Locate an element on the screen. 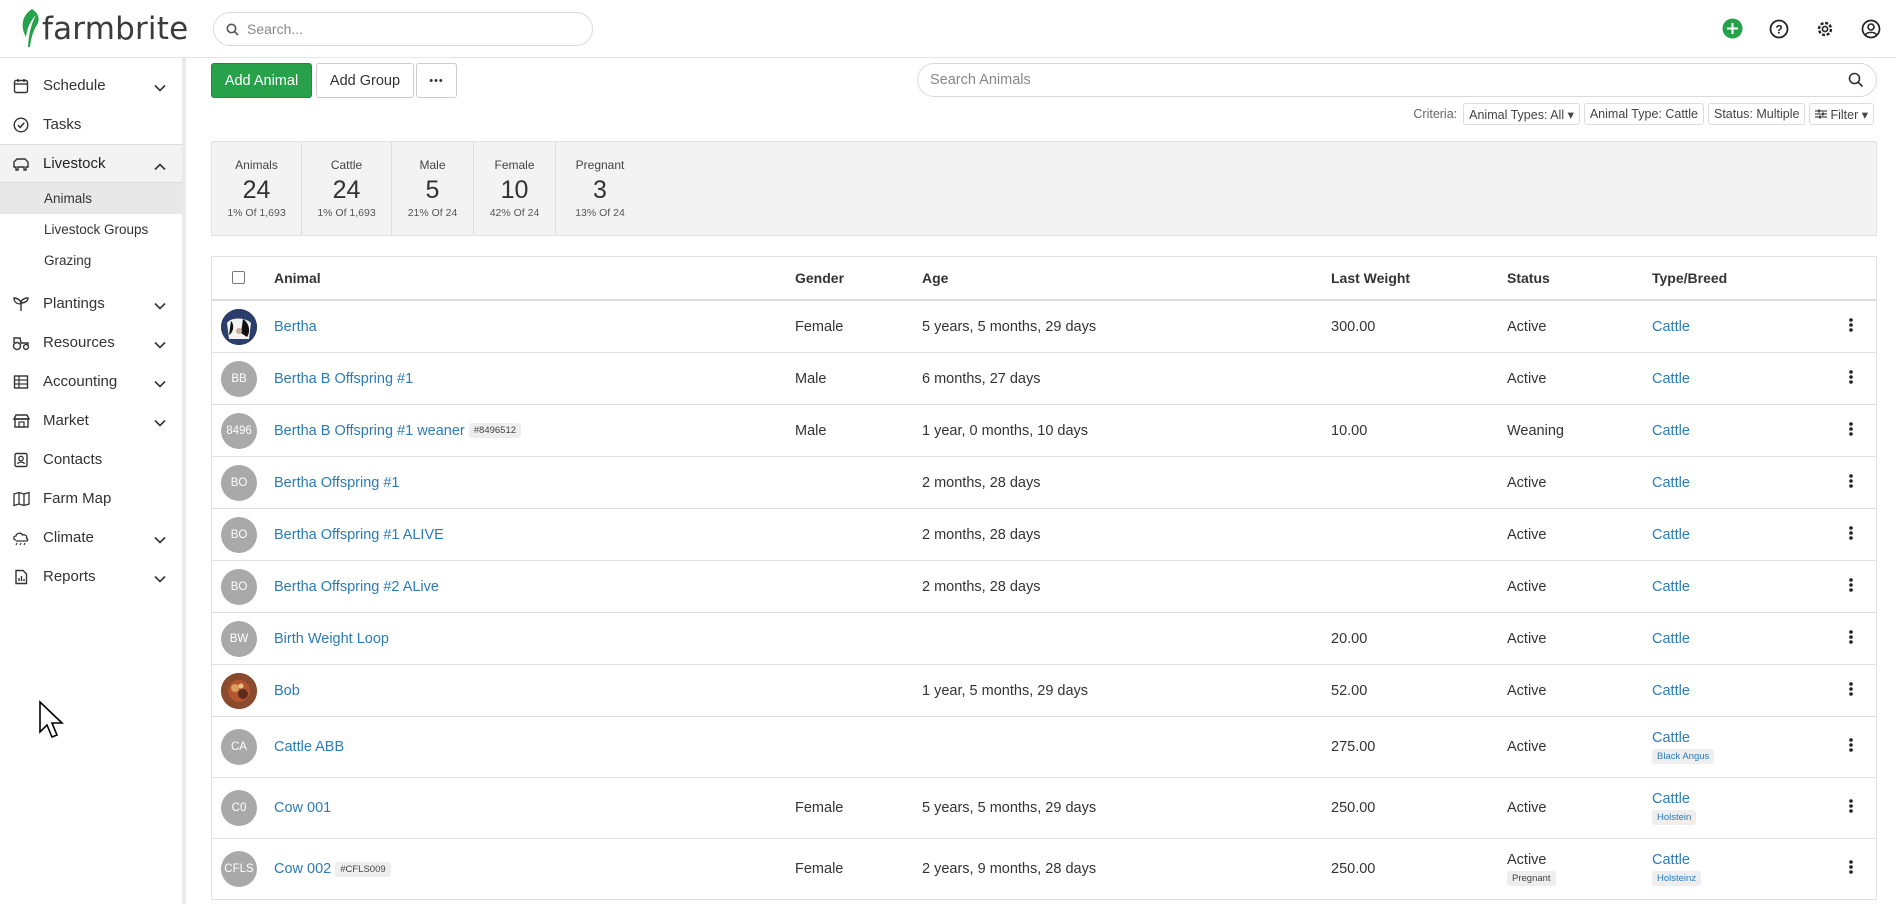  animal-types-dropdown: Animal Types: All ▾ is located at coordinates (1521, 114).